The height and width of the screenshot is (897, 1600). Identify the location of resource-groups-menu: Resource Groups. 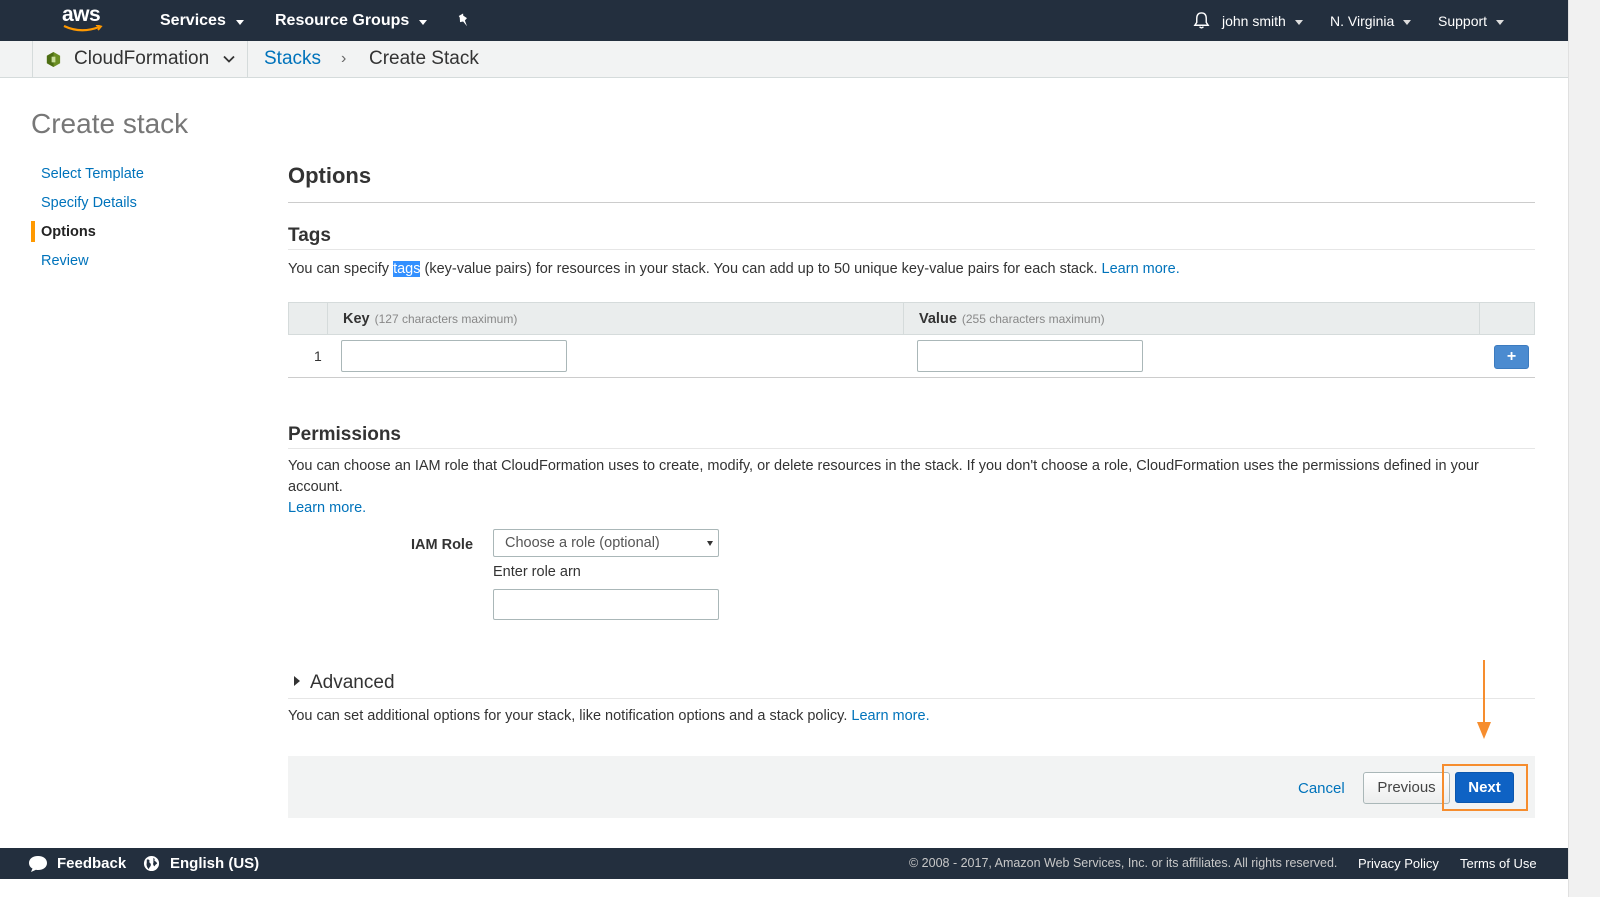
(351, 20).